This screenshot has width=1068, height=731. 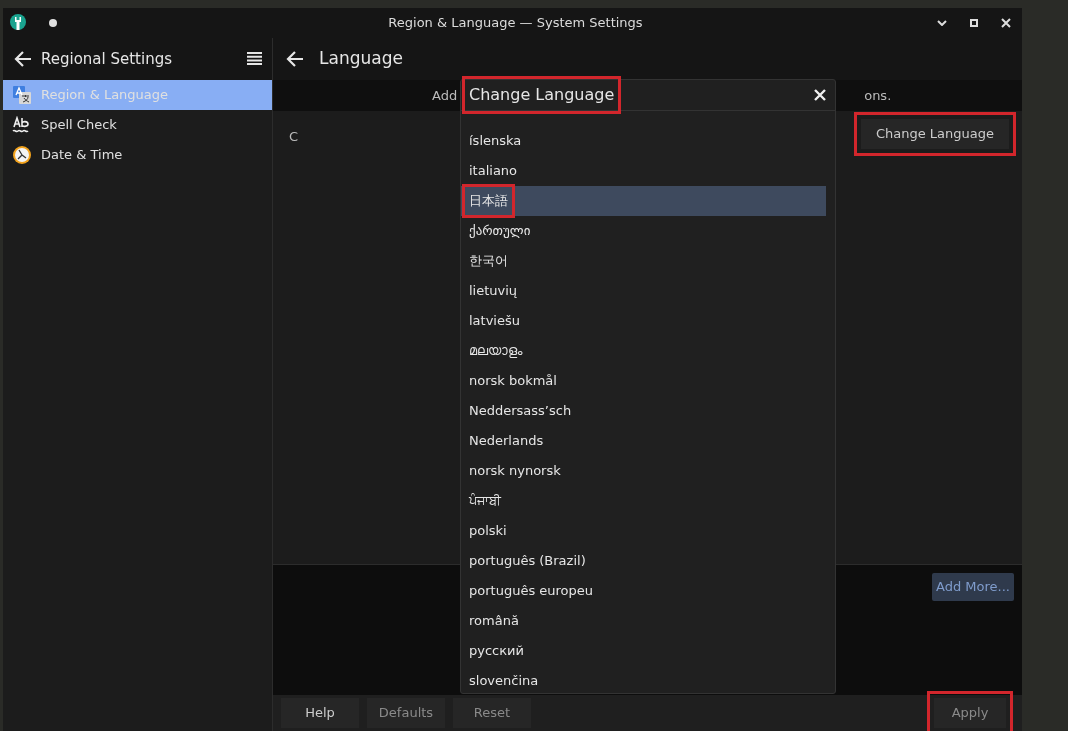 I want to click on language-item: മലയാളം, so click(x=643, y=351).